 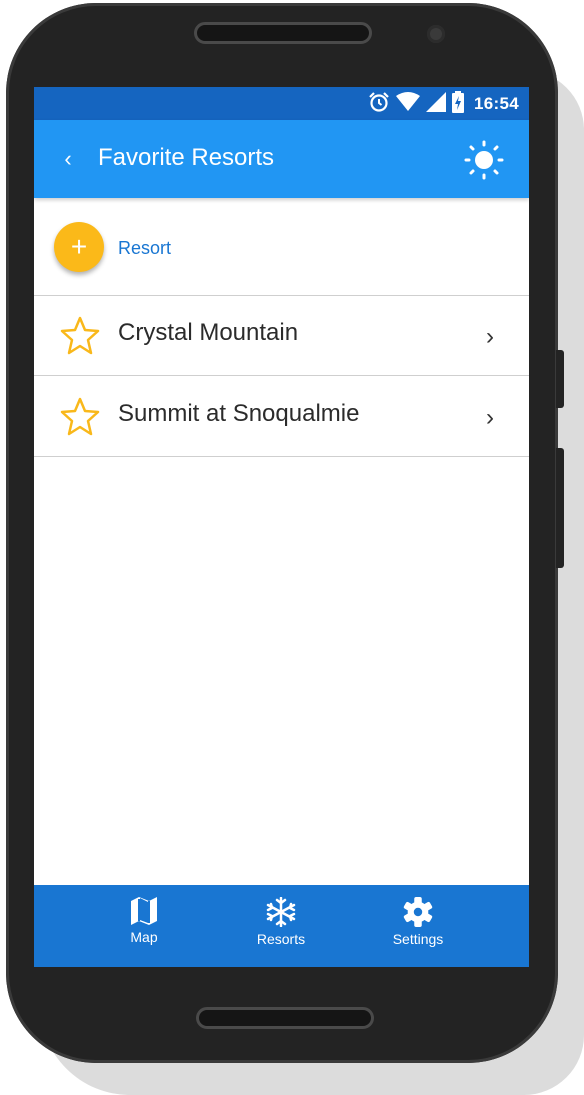 I want to click on resort-name: Crystal Mountain, so click(x=208, y=332).